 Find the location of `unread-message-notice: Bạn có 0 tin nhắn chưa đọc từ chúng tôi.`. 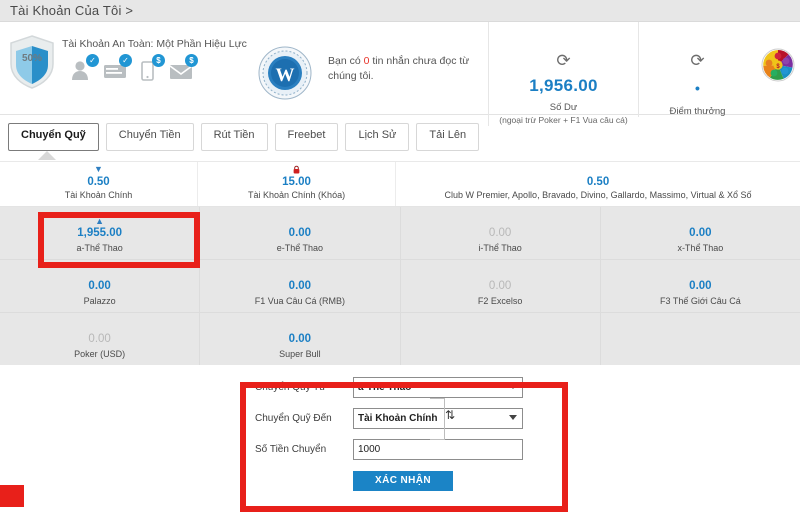

unread-message-notice: Bạn có 0 tin nhắn chưa đọc từ chúng tôi. is located at coordinates (403, 53).